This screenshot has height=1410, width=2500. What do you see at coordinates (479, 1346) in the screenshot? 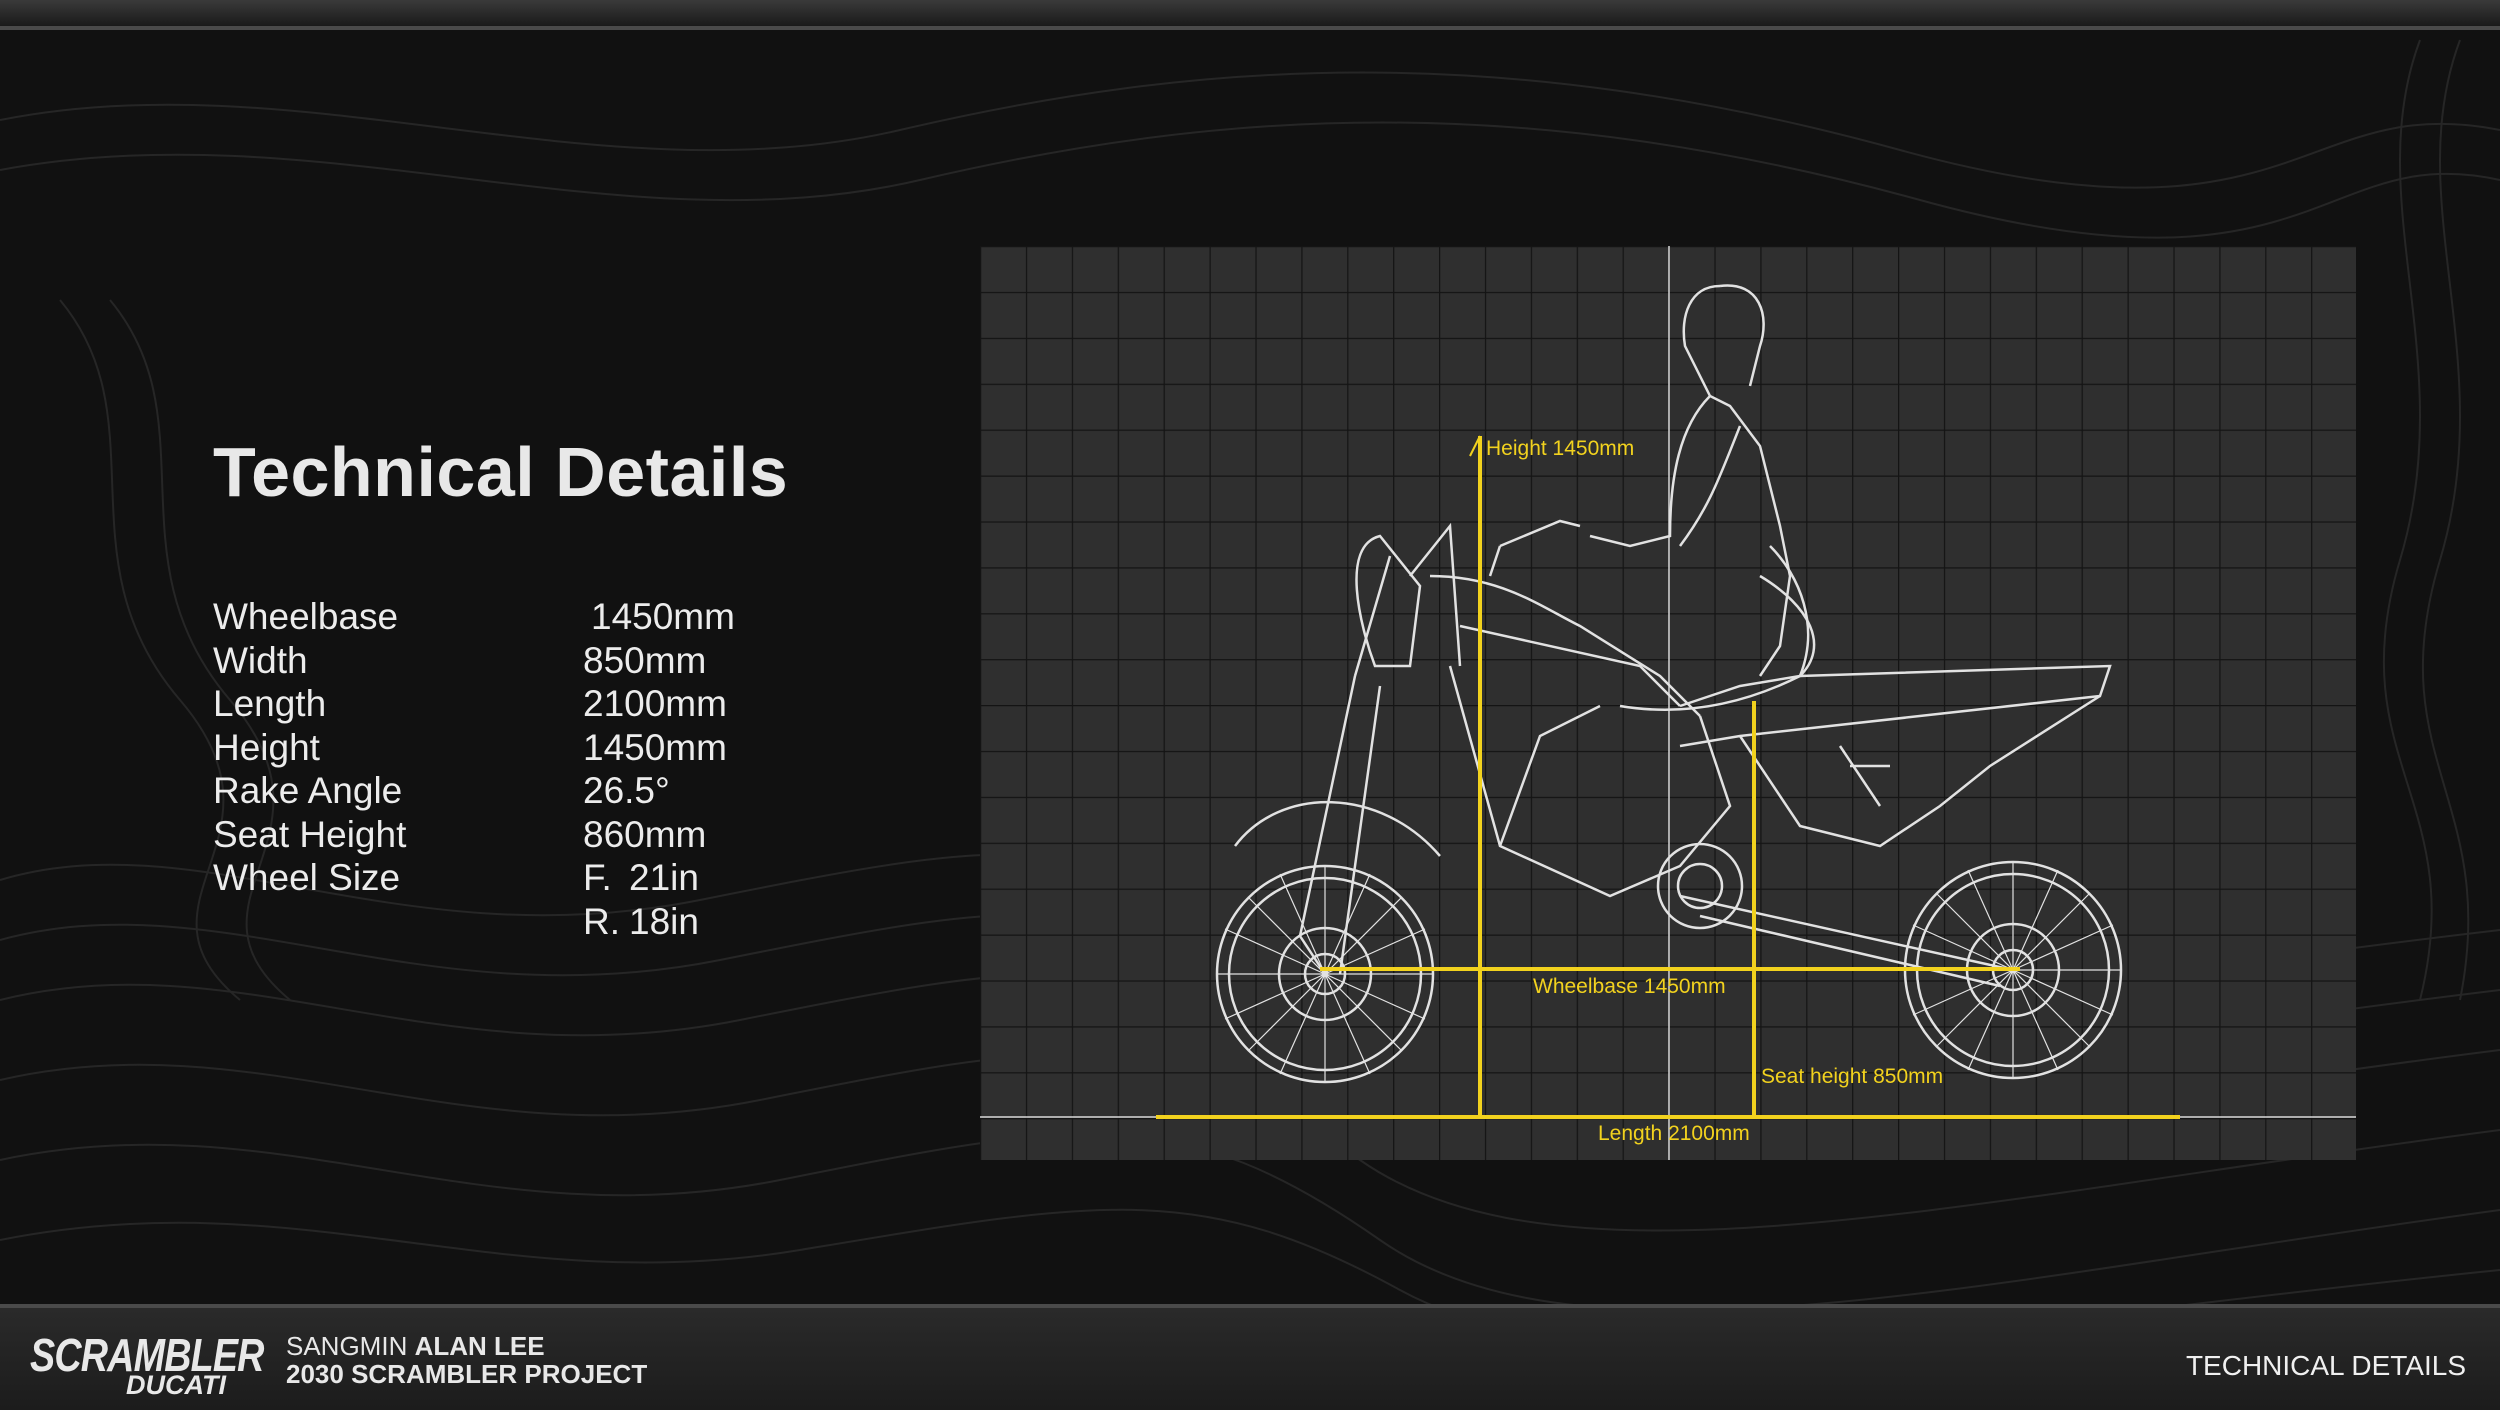
I see `author-name: ALAN LEE` at bounding box center [479, 1346].